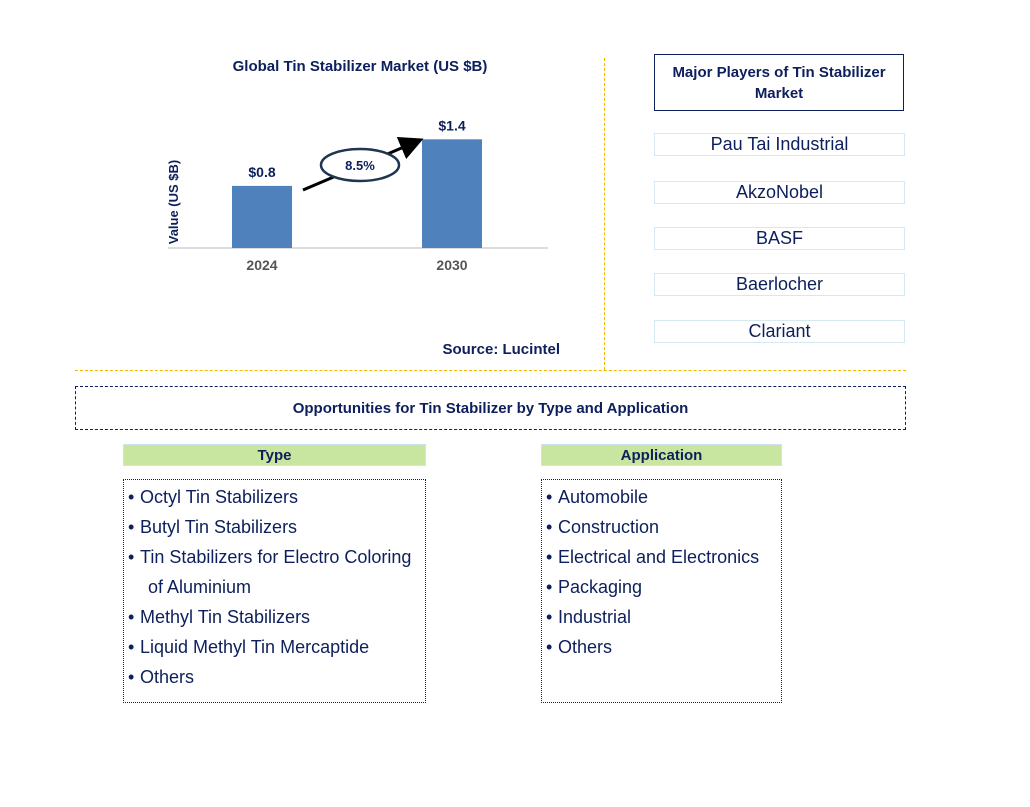  I want to click on list-item: • Tin Stabilizers for Electro Coloring, so click(276, 557).